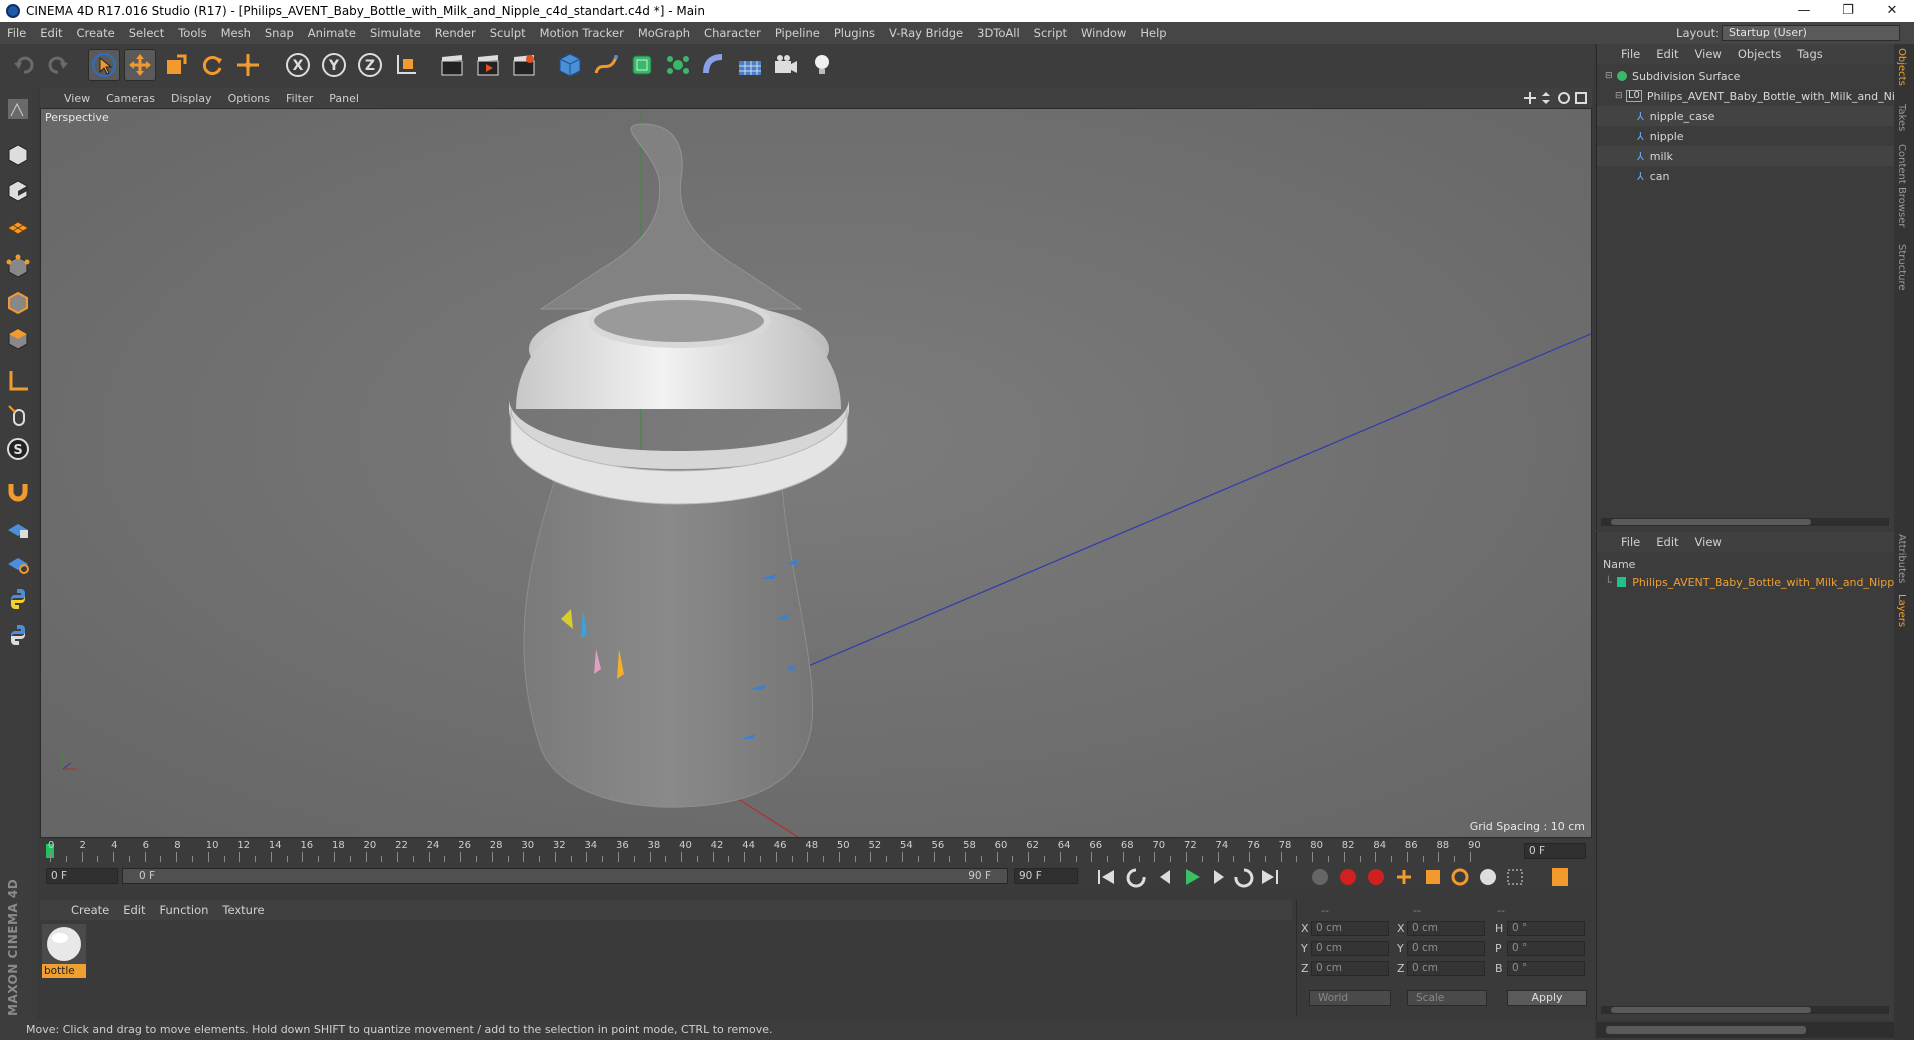 The image size is (1914, 1040). Describe the element at coordinates (926, 33) in the screenshot. I see `menu-vray-bridge: V-Ray Bridge` at that location.